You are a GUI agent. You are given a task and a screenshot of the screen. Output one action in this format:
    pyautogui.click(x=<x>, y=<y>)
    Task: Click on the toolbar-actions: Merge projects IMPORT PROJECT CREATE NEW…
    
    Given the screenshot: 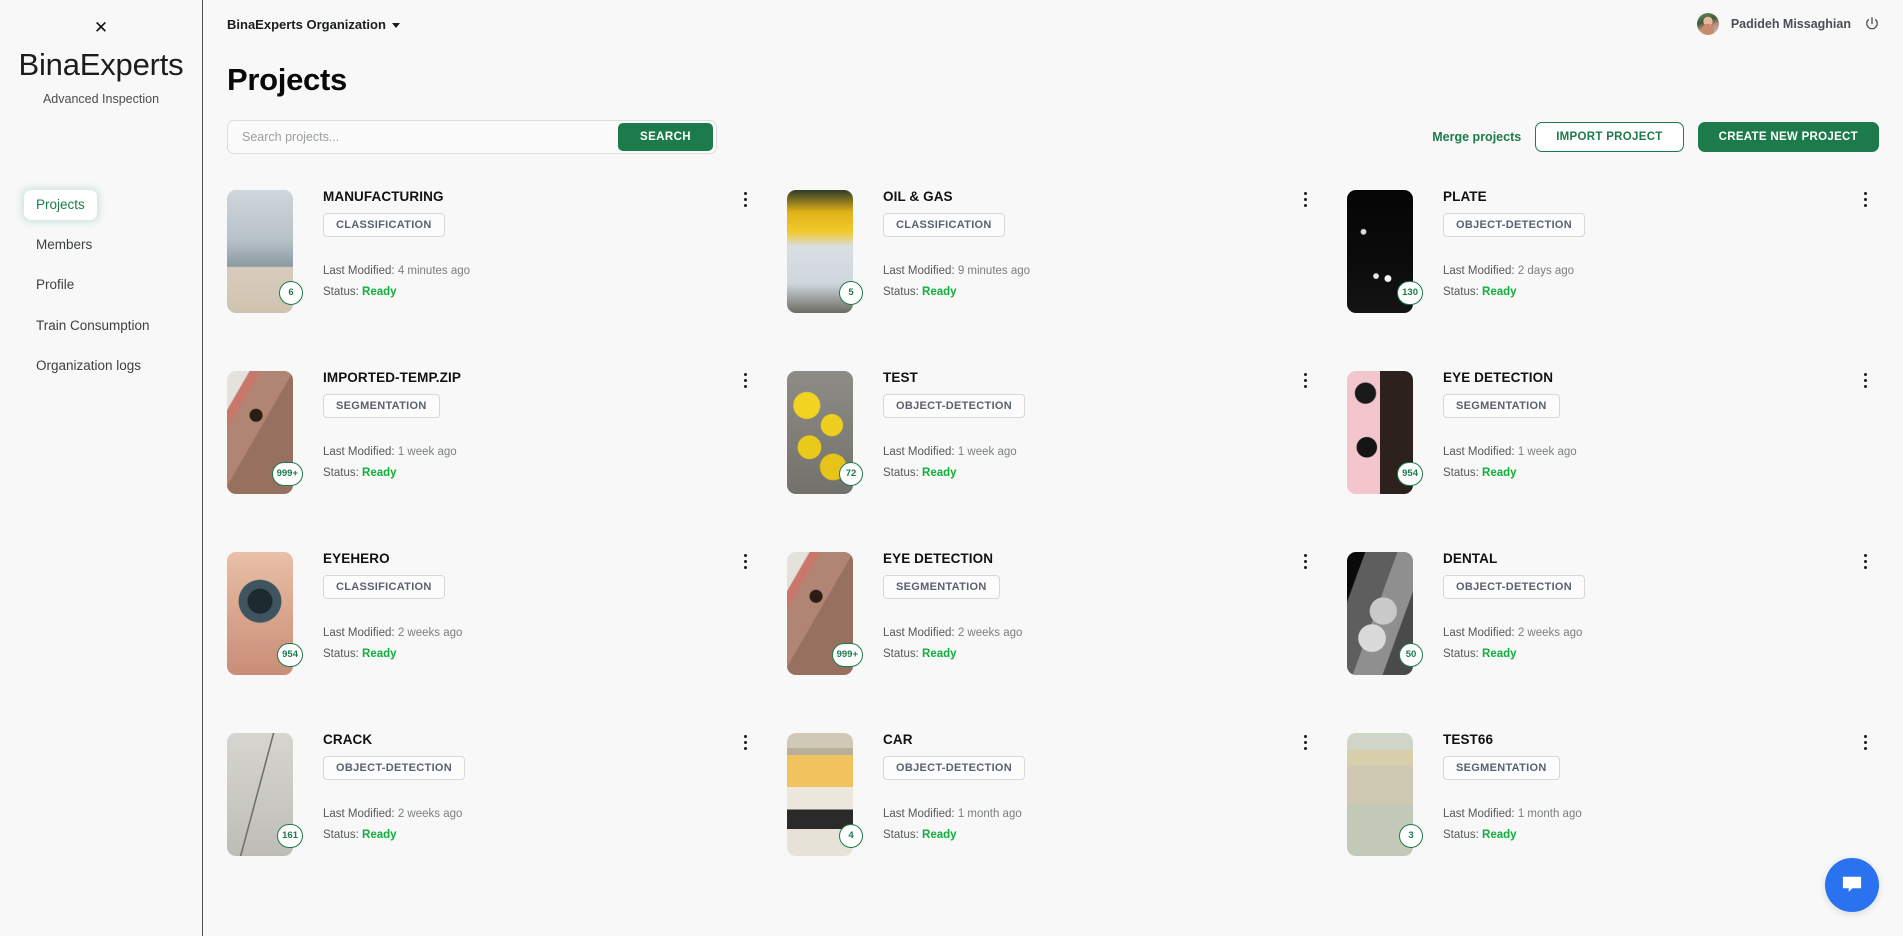 What is the action you would take?
    pyautogui.click(x=1655, y=137)
    